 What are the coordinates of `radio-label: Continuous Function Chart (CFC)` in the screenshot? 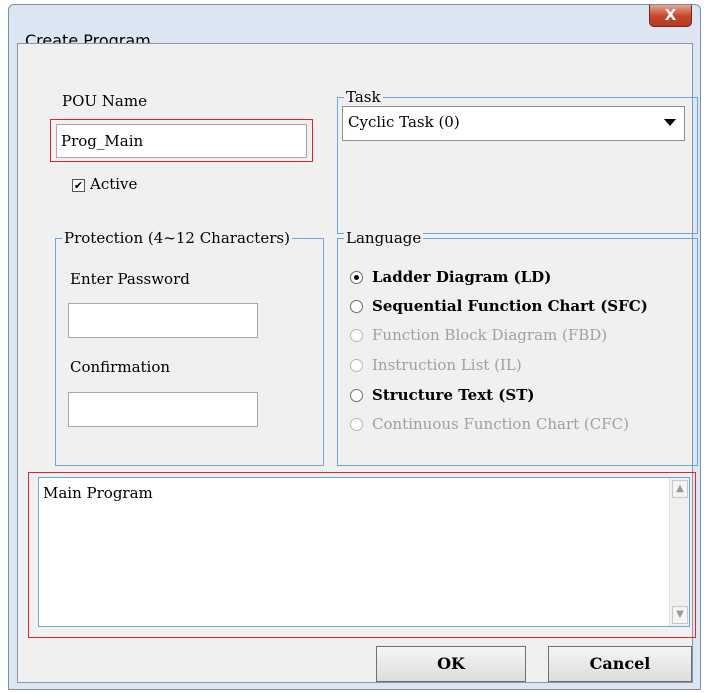 It's located at (500, 424).